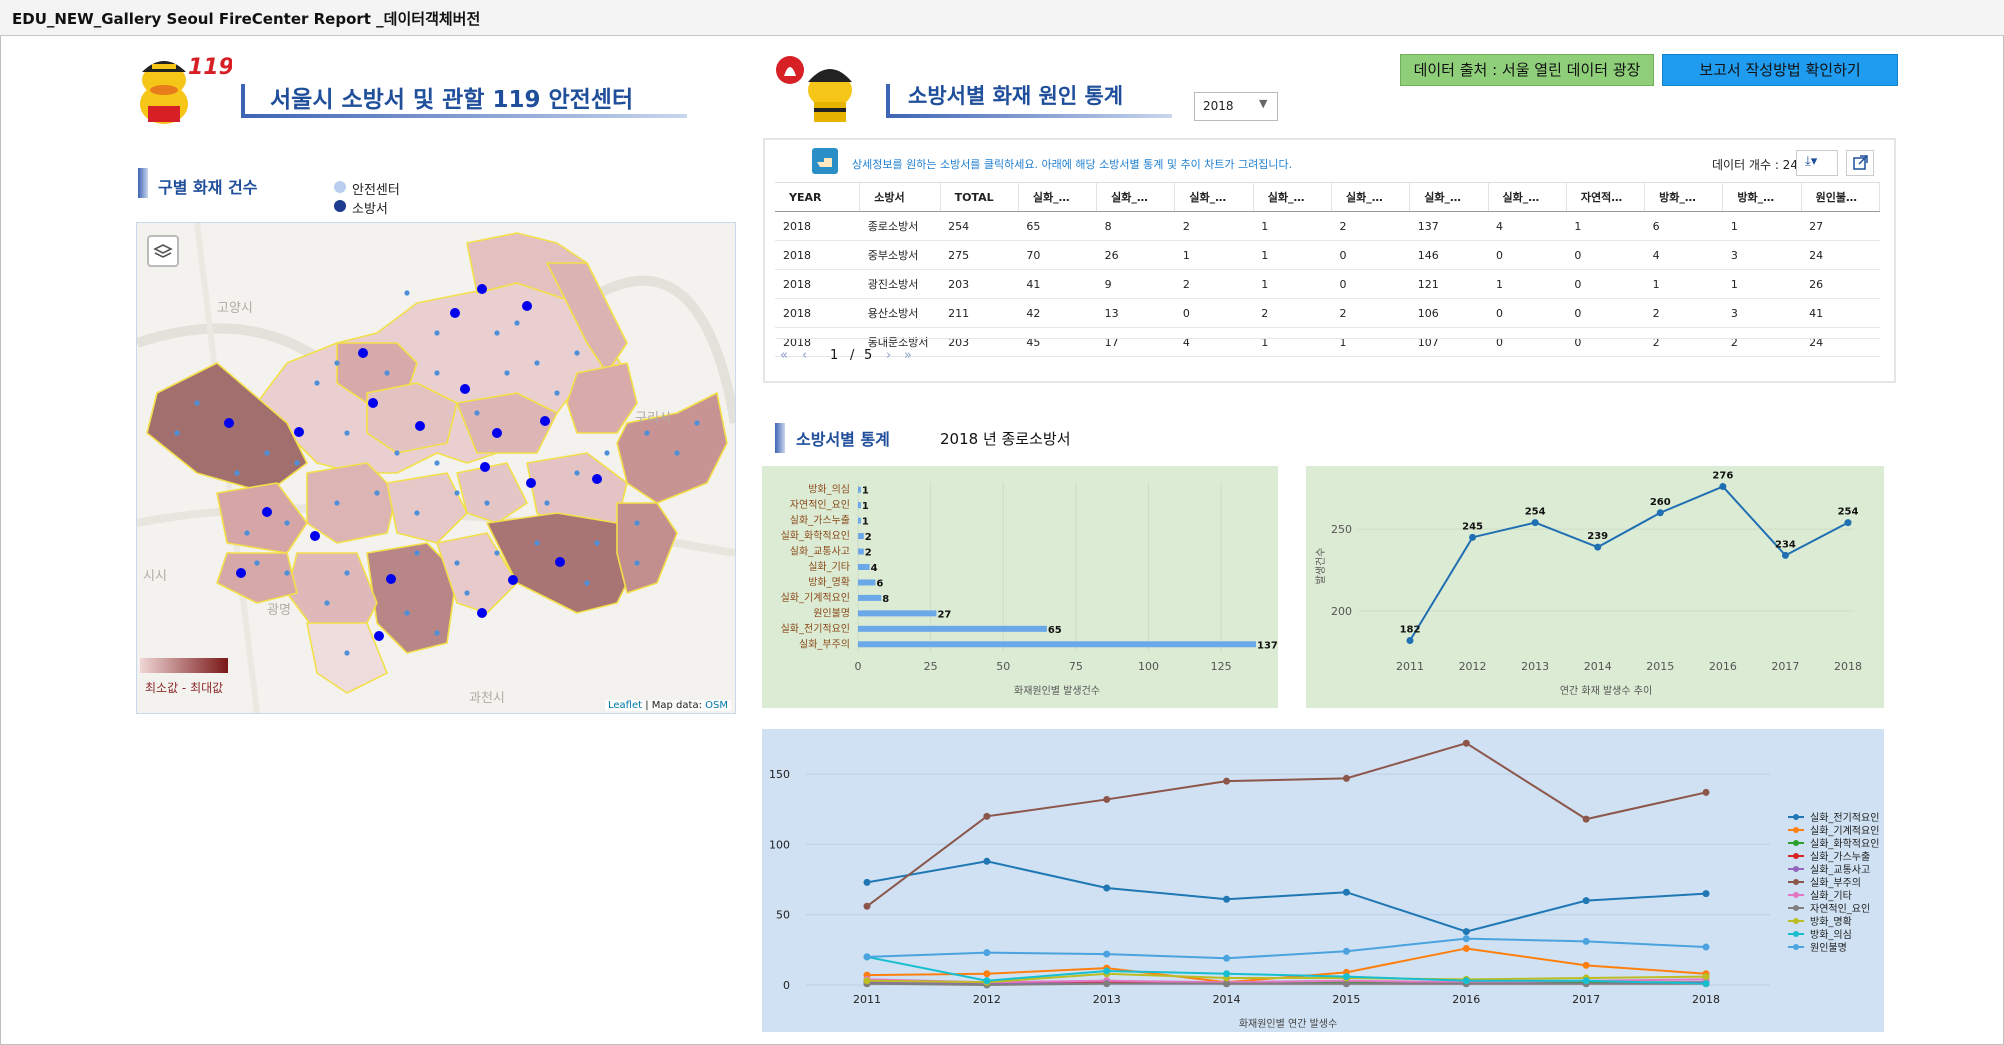 Image resolution: width=2004 pixels, height=1045 pixels. Describe the element at coordinates (1135, 313) in the screenshot. I see `table-cell: 13` at that location.